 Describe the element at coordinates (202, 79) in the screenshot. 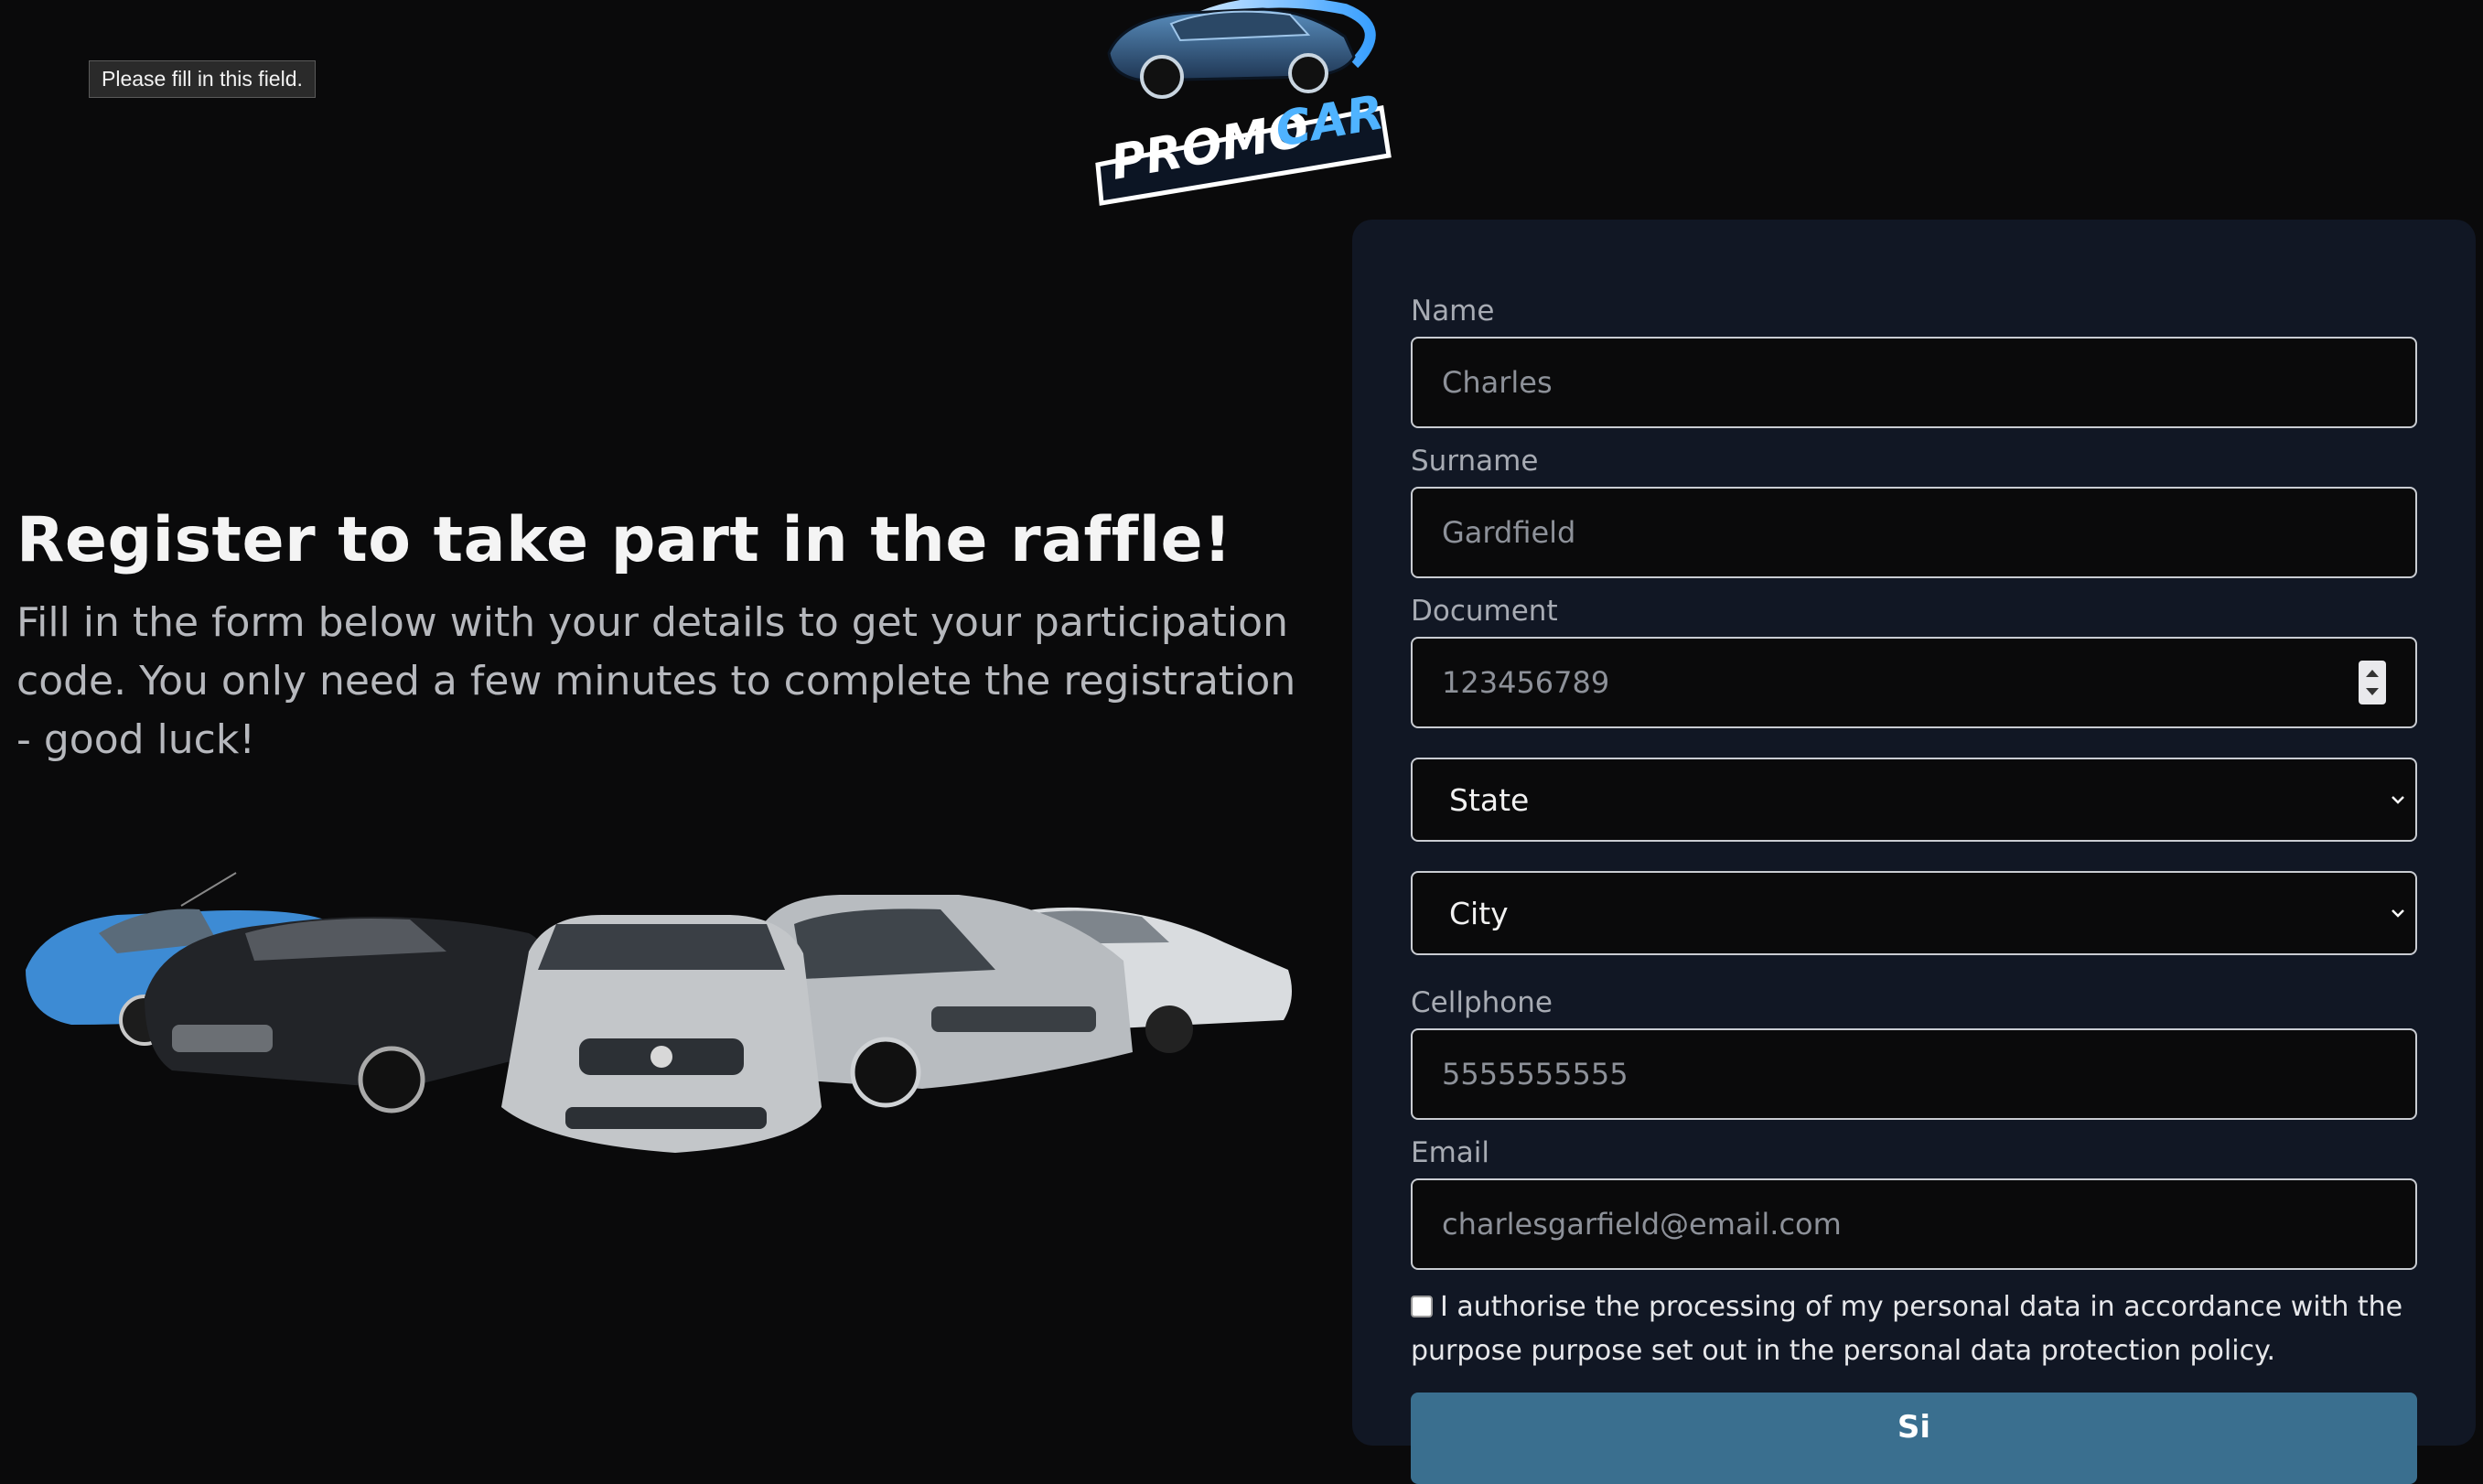

I see `validation-tooltip: Please fill in this field.` at that location.